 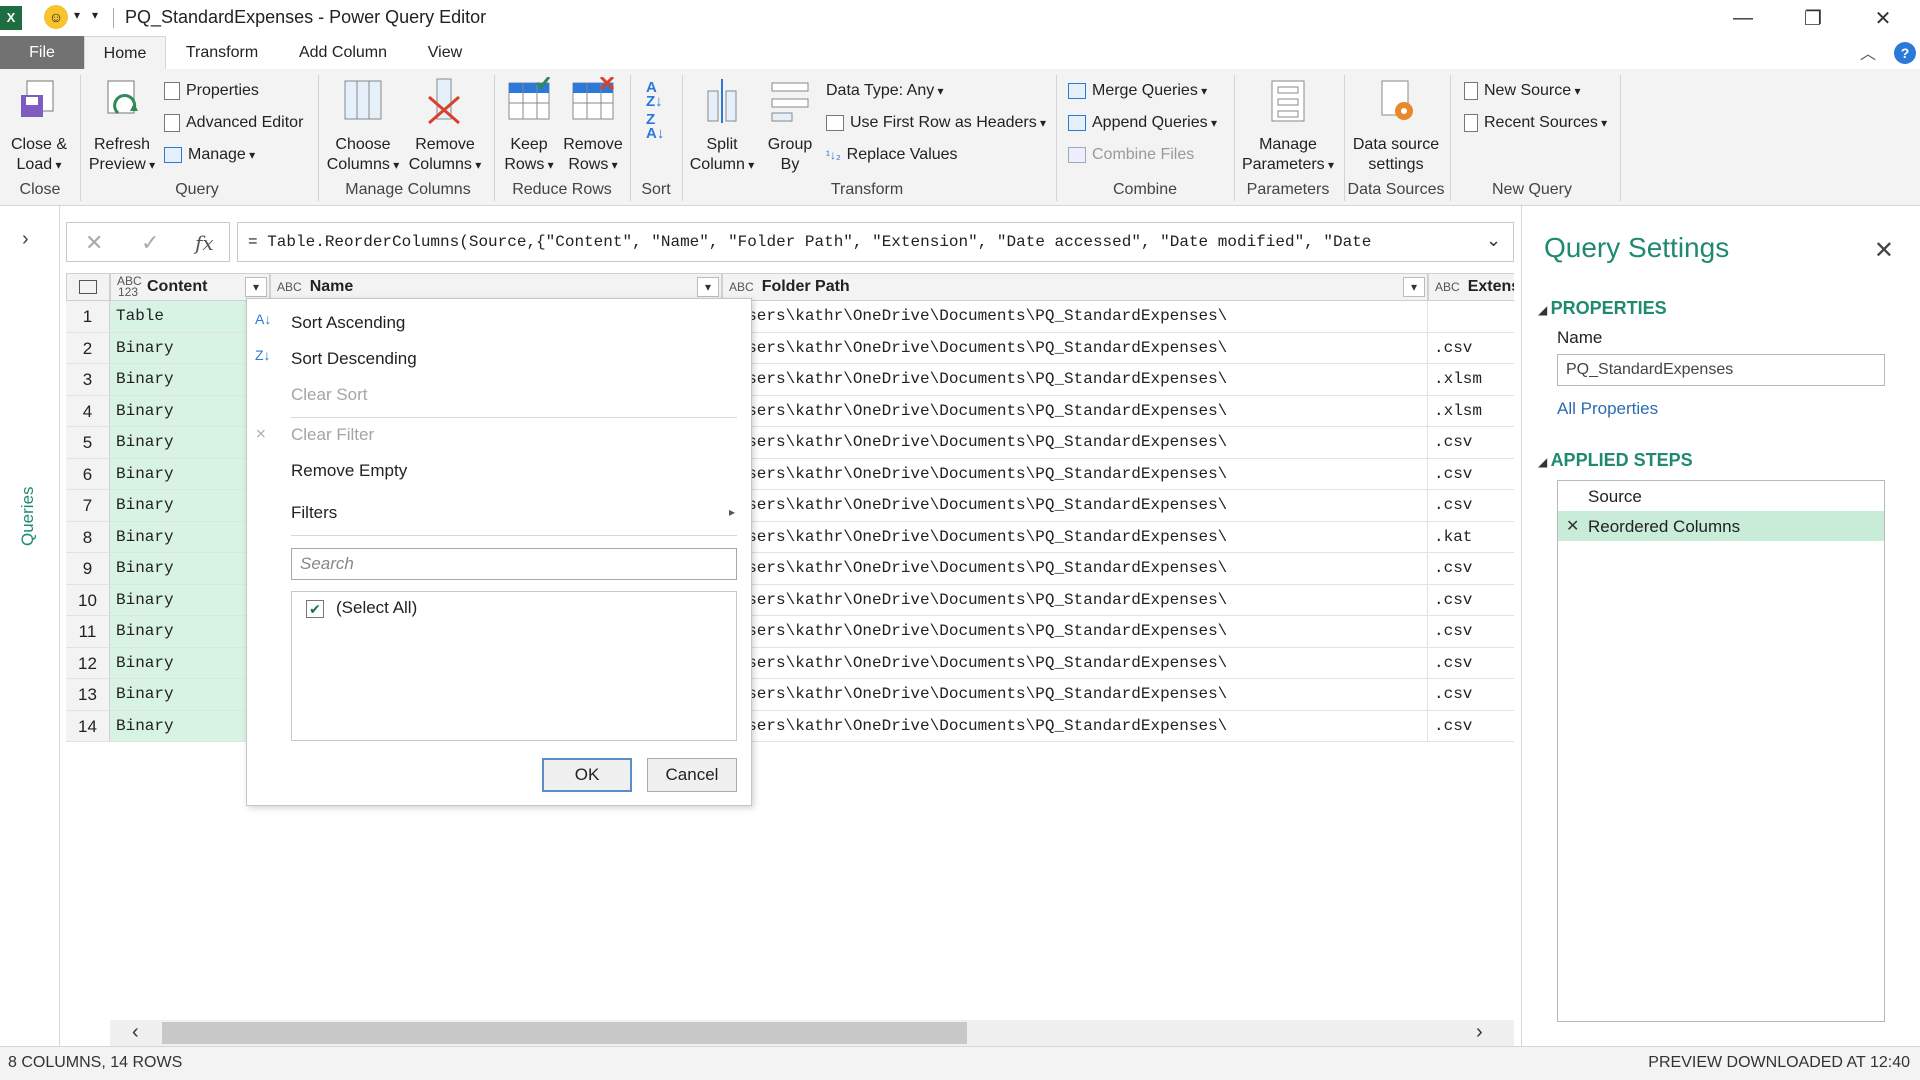 I want to click on row-number: 8, so click(x=88, y=537).